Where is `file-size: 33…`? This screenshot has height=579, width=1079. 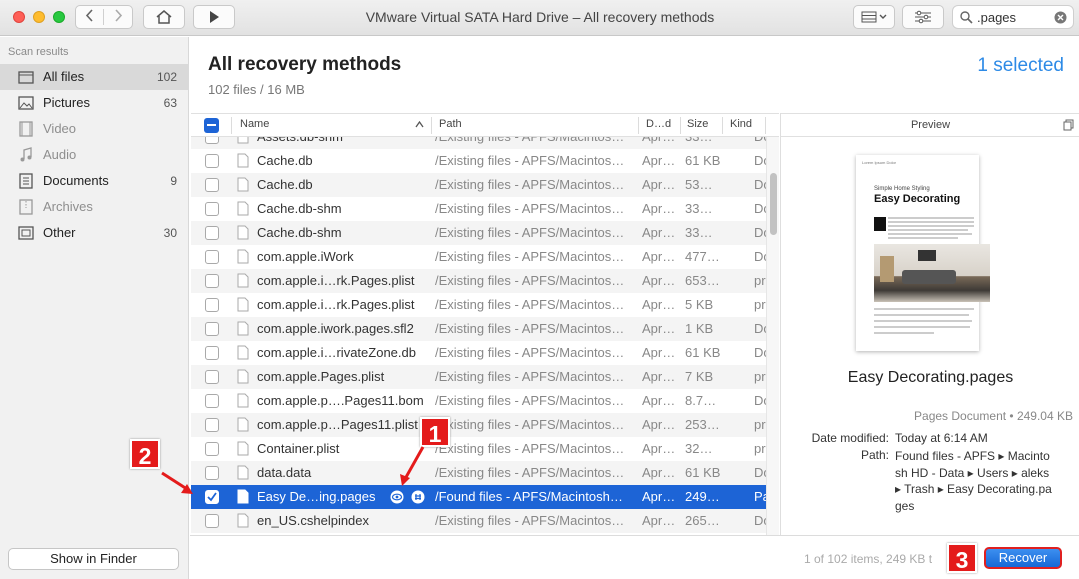 file-size: 33… is located at coordinates (699, 208).